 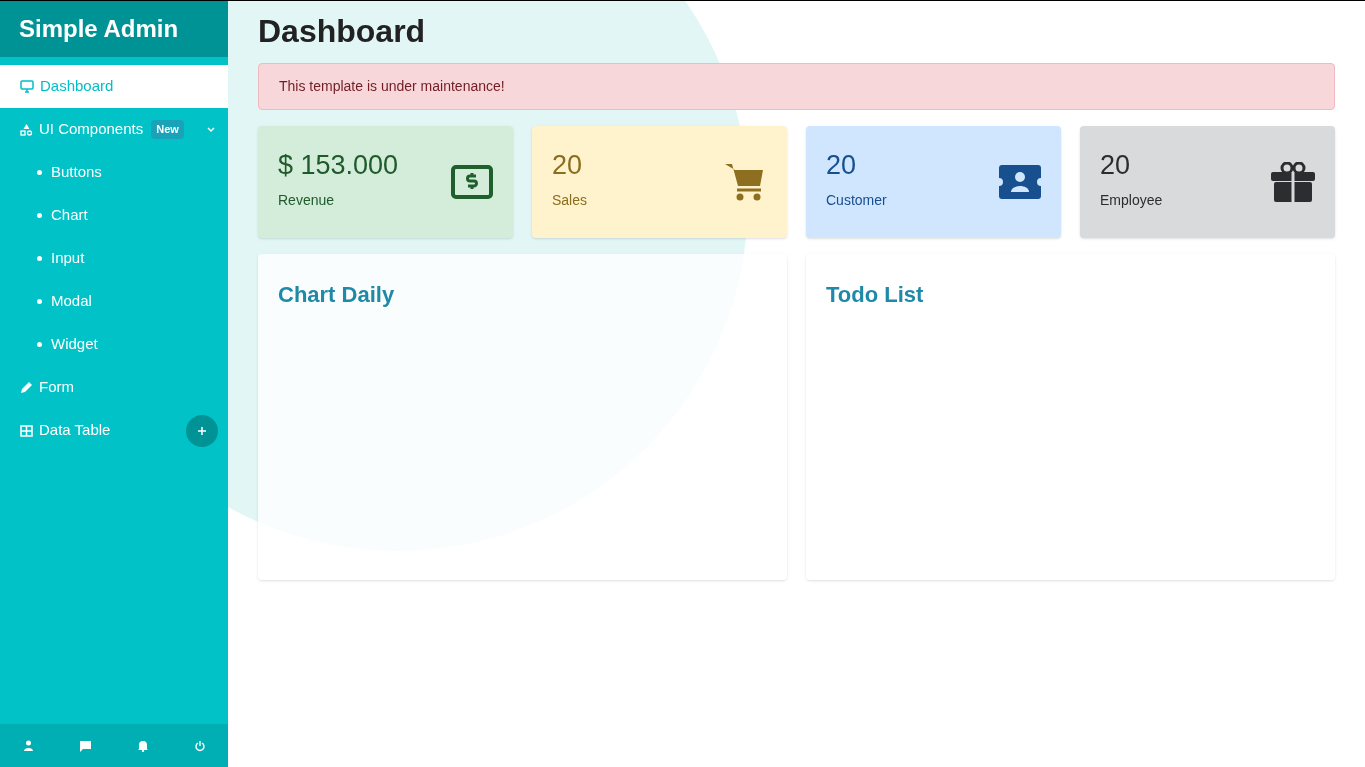 What do you see at coordinates (26, 129) in the screenshot?
I see `shapes-icon` at bounding box center [26, 129].